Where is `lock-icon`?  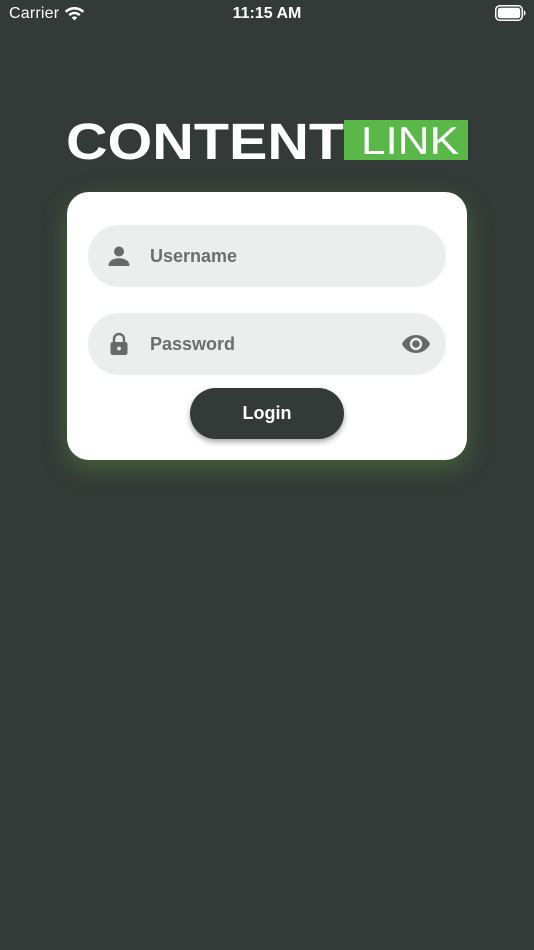
lock-icon is located at coordinates (119, 343).